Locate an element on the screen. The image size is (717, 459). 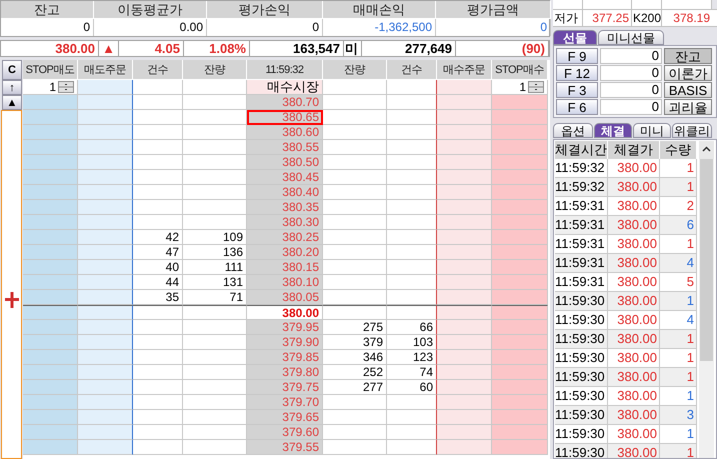
column-header: 평가손익 is located at coordinates (265, 10).